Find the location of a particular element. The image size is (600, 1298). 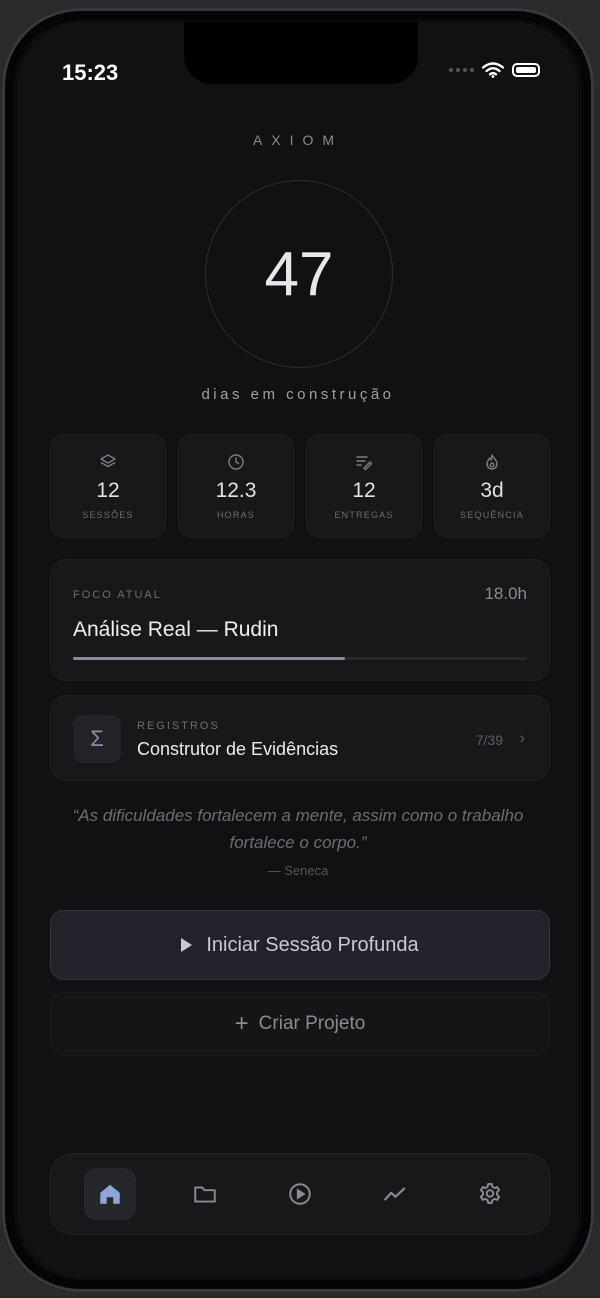

start-deep-session-label: Iniciar Sessão Profunda is located at coordinates (312, 944).